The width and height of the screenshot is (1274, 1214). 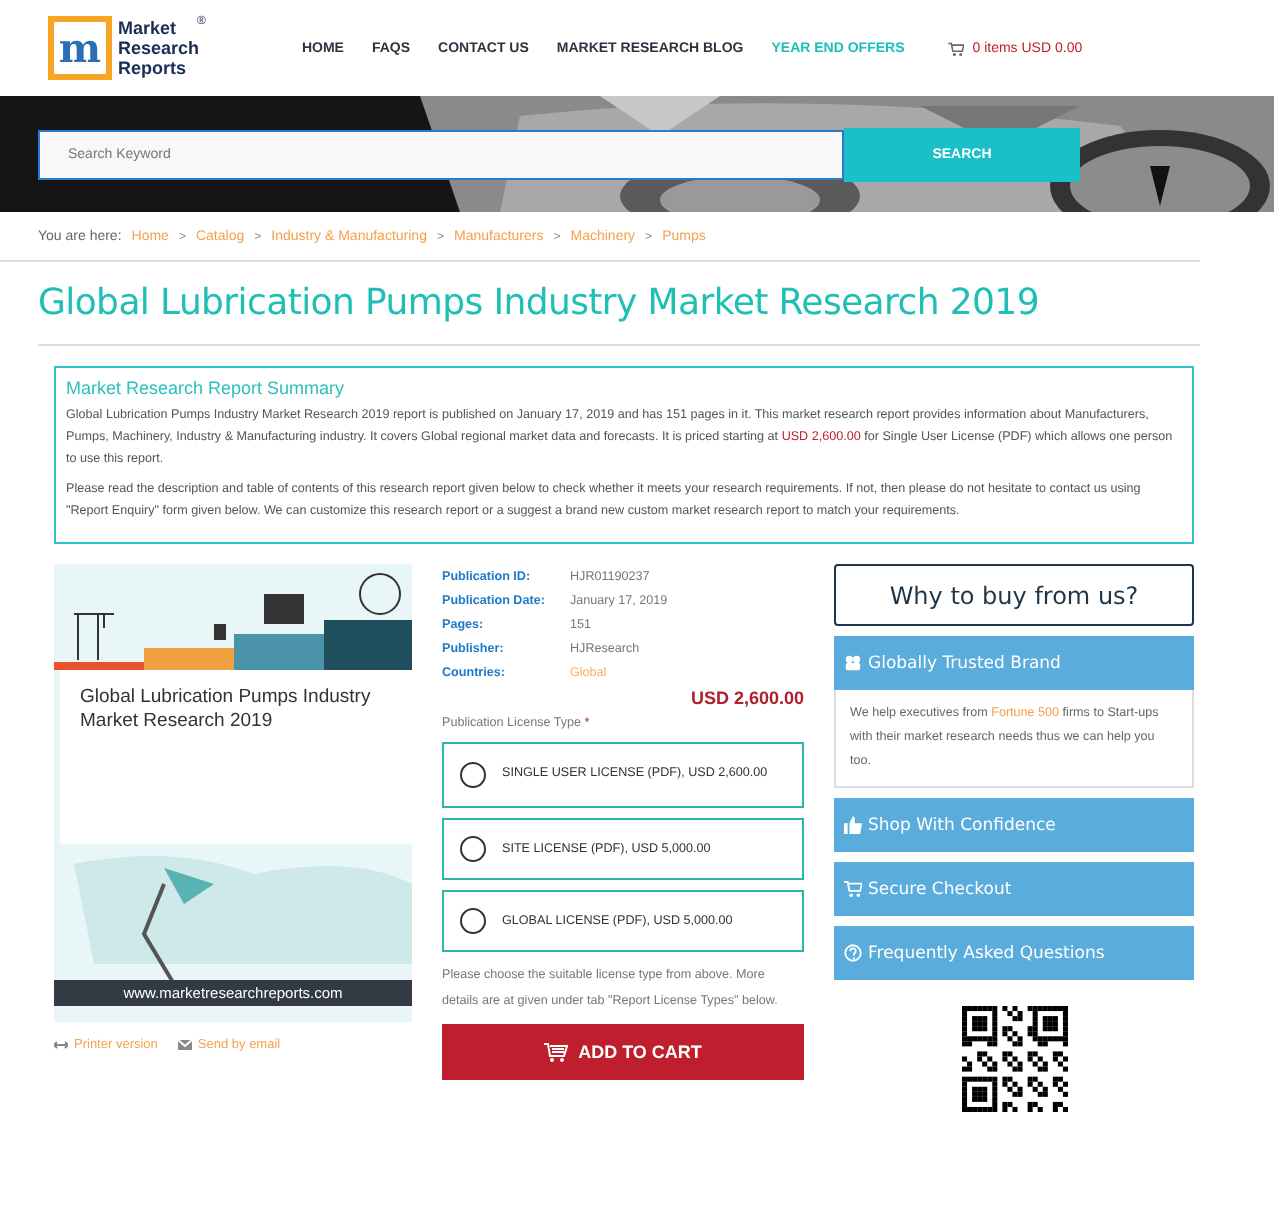 I want to click on accordion-header: Secure Checkout, so click(x=1014, y=889).